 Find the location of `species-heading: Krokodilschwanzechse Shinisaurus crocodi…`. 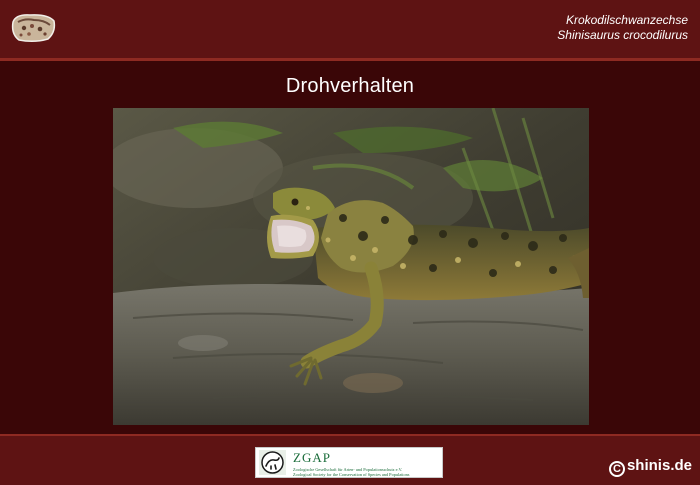

species-heading: Krokodilschwanzechse Shinisaurus crocodi… is located at coordinates (622, 28).